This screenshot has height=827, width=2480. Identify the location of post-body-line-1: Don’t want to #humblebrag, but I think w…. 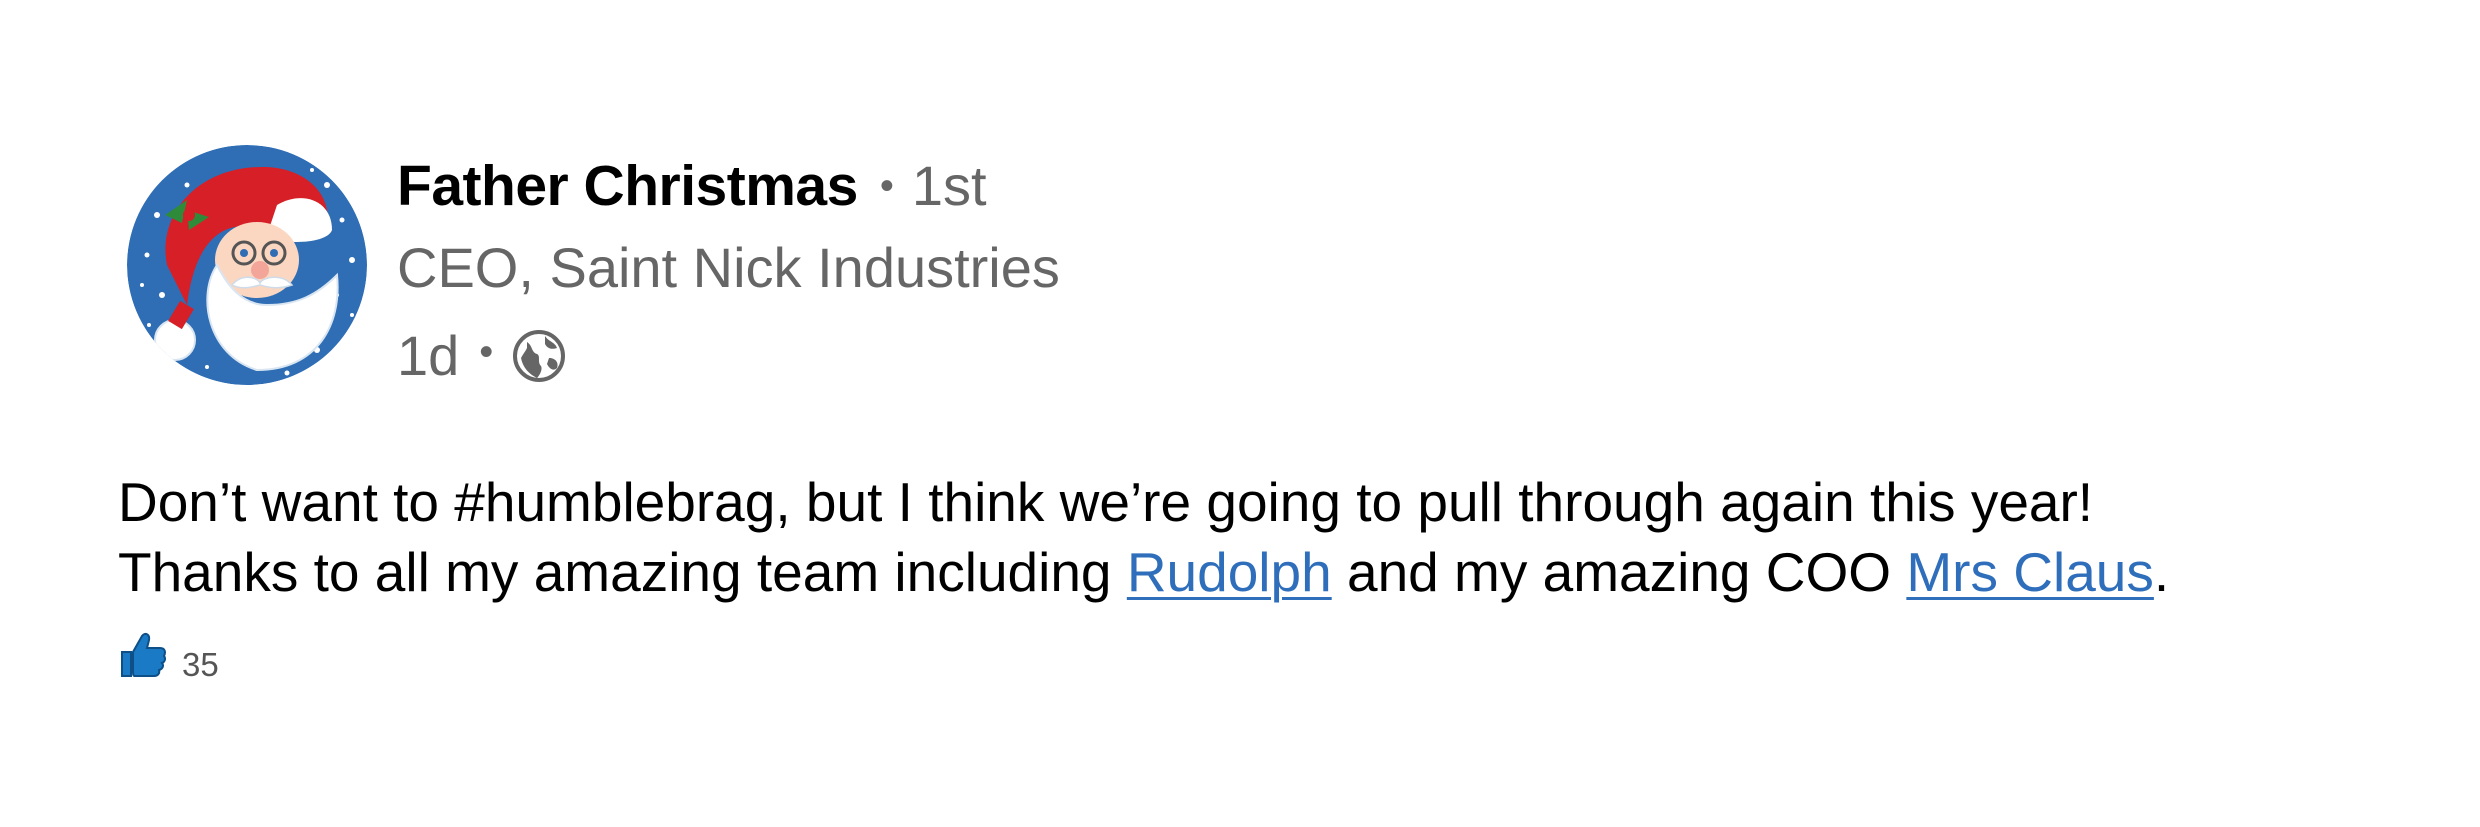
(1106, 502).